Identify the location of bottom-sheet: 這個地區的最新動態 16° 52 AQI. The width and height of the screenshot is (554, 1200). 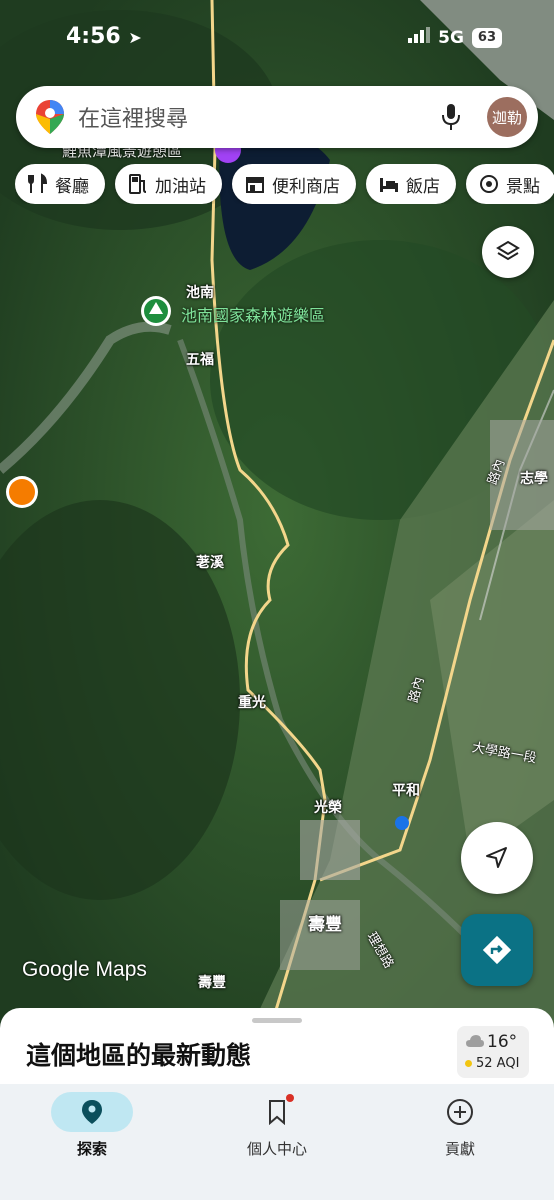
(277, 1048).